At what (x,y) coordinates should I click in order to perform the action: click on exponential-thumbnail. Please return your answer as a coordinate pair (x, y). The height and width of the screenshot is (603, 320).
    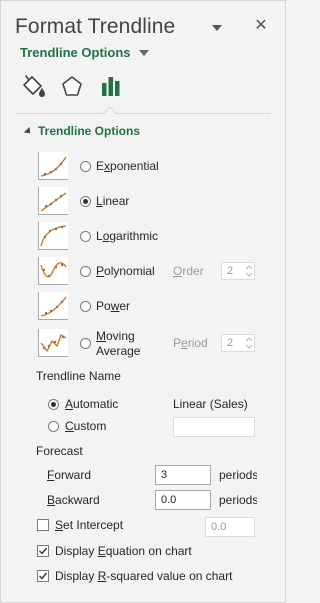
    Looking at the image, I should click on (53, 166).